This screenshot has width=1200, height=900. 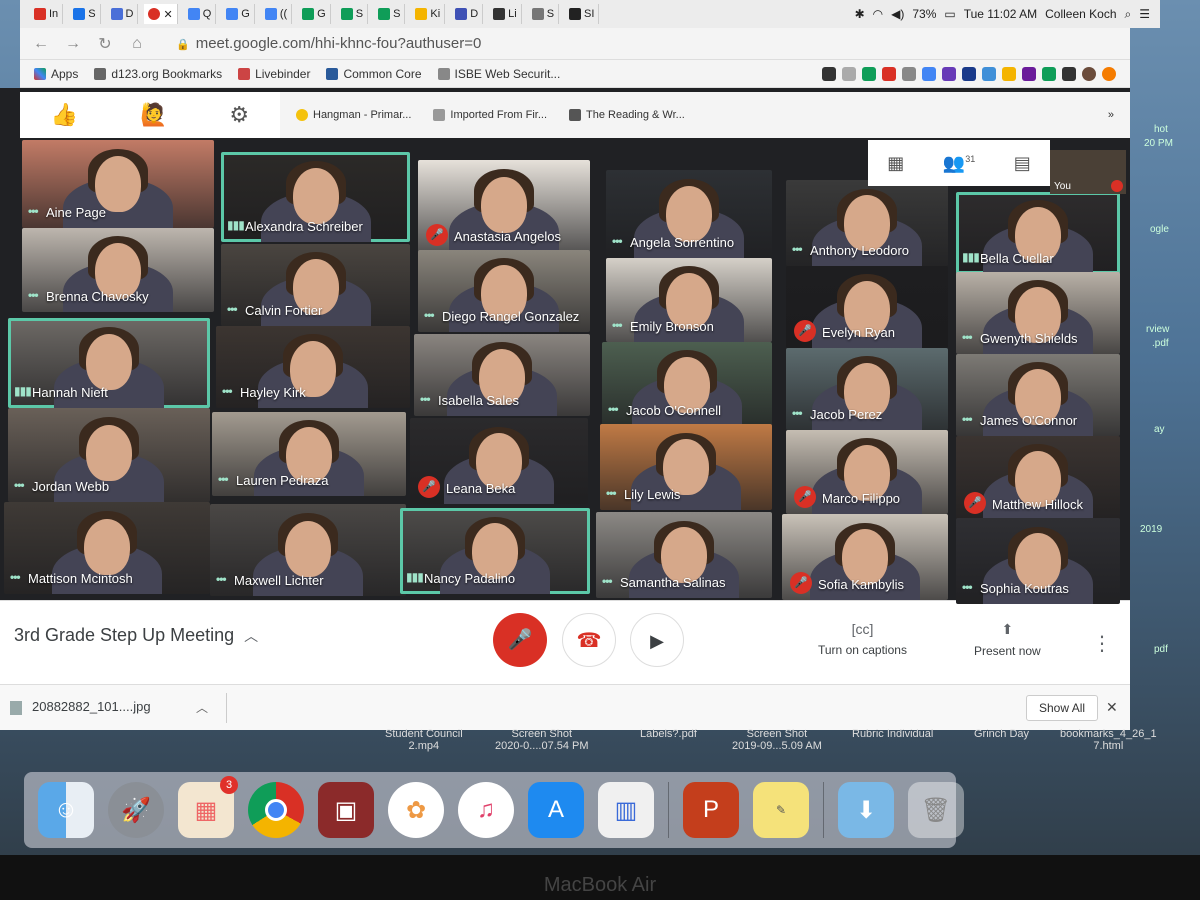 What do you see at coordinates (158, 74) in the screenshot?
I see `bookmark-d123: d123.org Bookmarks` at bounding box center [158, 74].